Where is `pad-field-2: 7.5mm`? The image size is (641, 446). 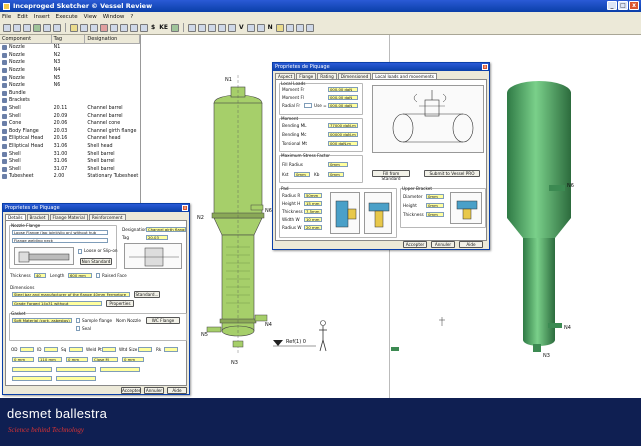
pad-field-2: 7.5mm is located at coordinates (313, 211).